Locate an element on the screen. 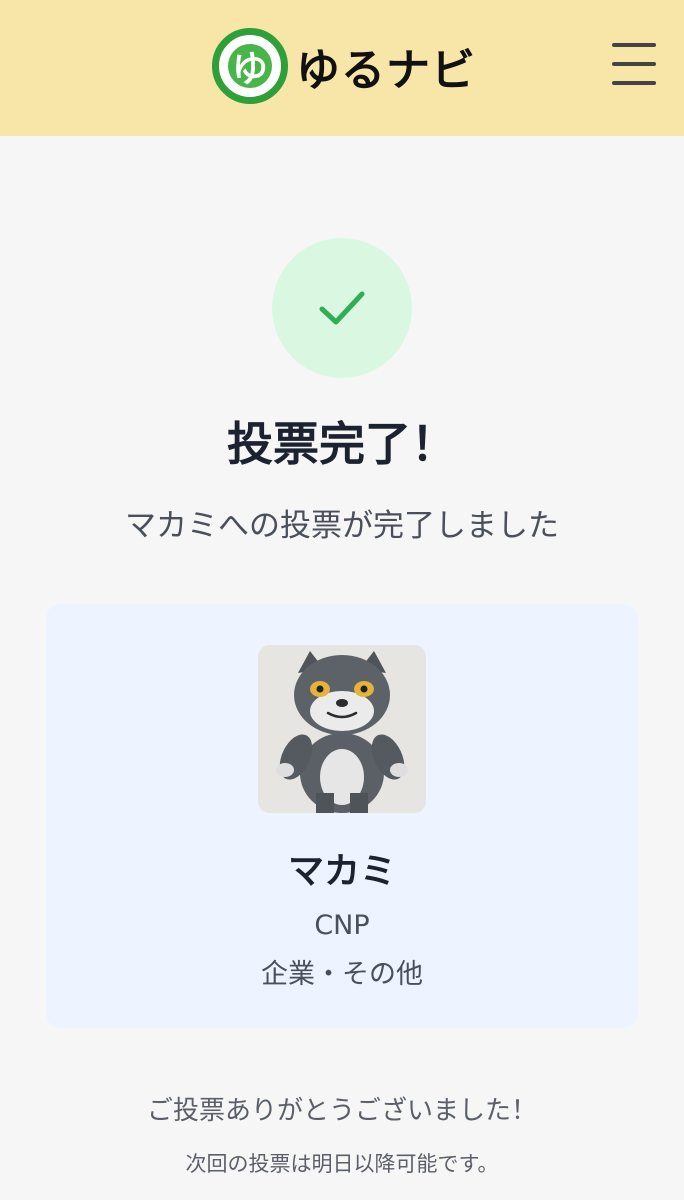 The width and height of the screenshot is (684, 1200). logo-mark-icon: ゆ is located at coordinates (250, 66).